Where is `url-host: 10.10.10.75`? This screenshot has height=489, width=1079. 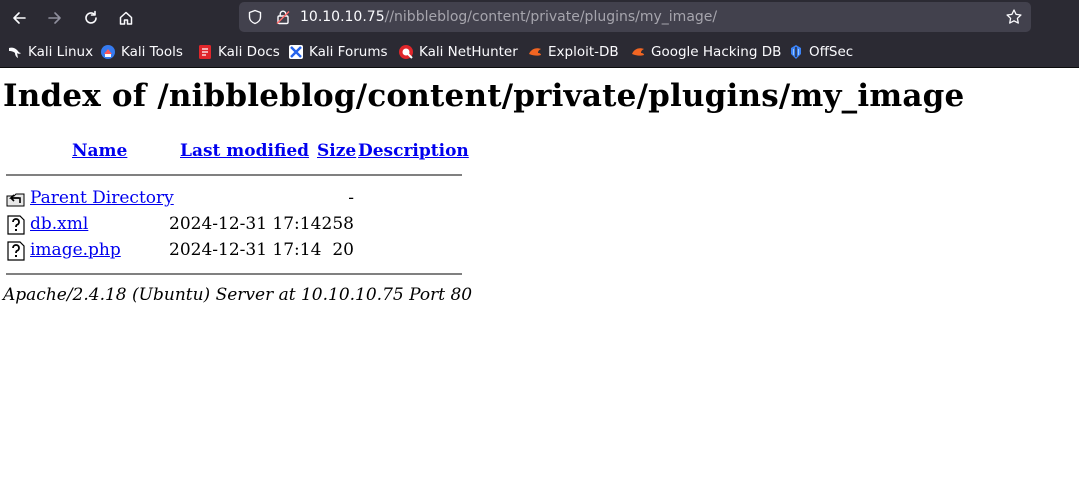
url-host: 10.10.10.75 is located at coordinates (342, 17).